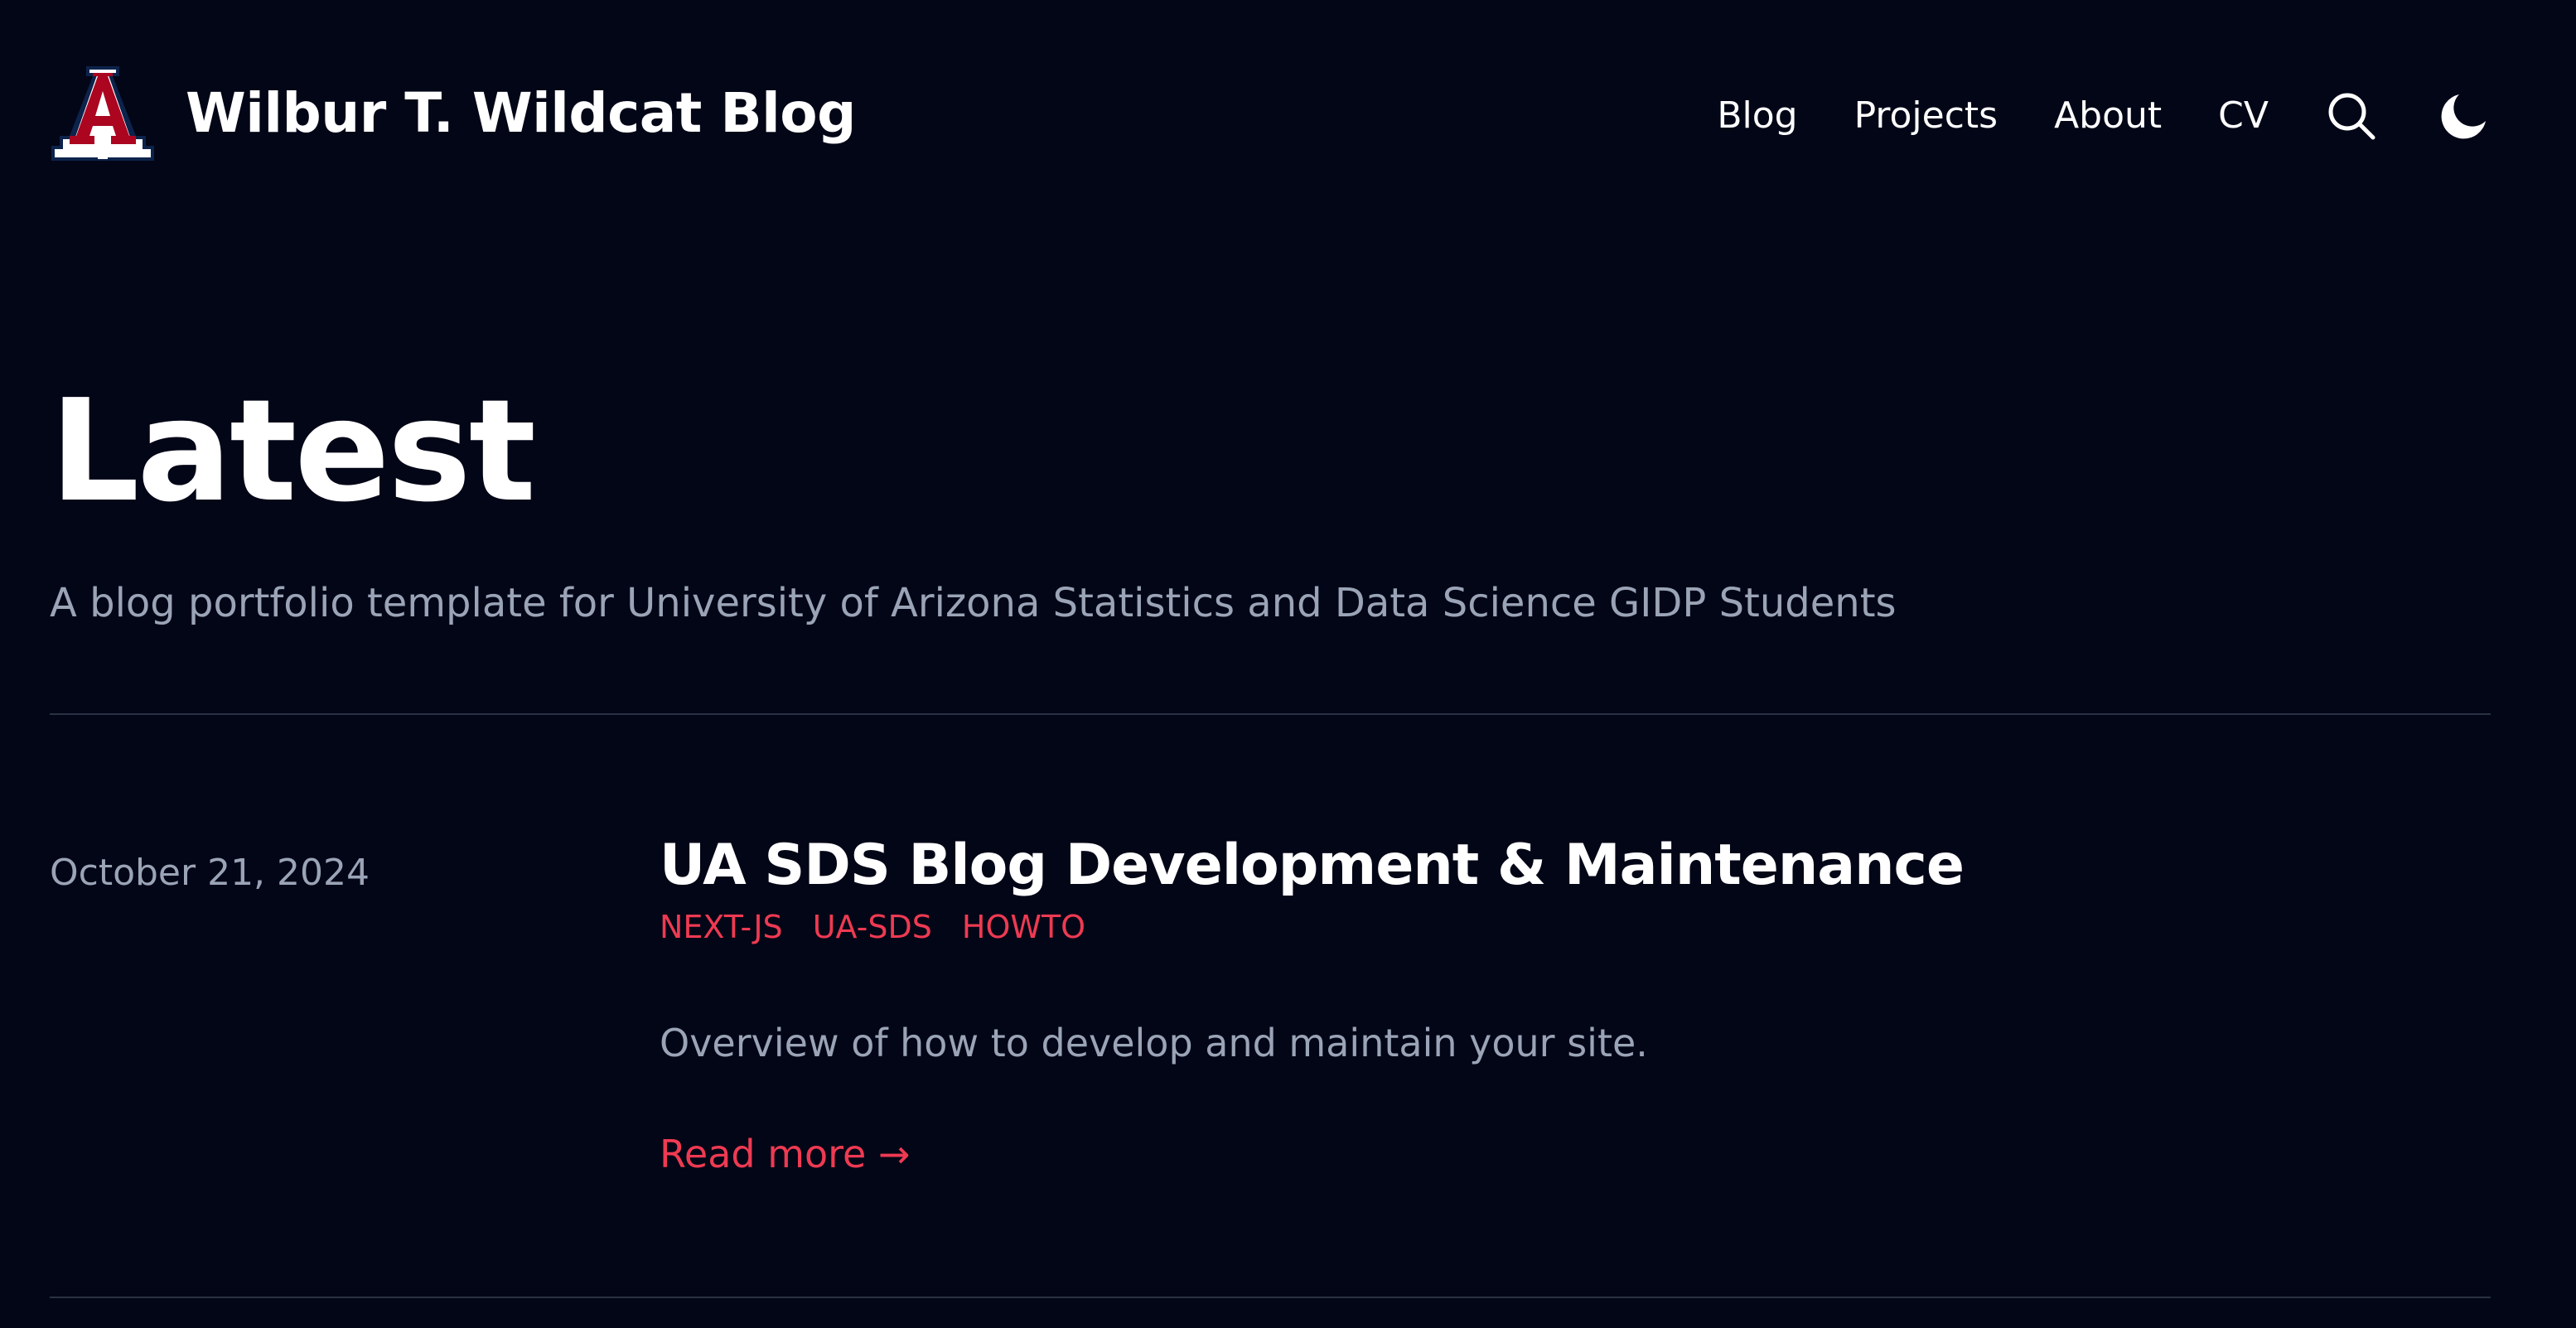 The width and height of the screenshot is (2576, 1328). I want to click on main-nav: Blog Projects About CV, so click(2104, 116).